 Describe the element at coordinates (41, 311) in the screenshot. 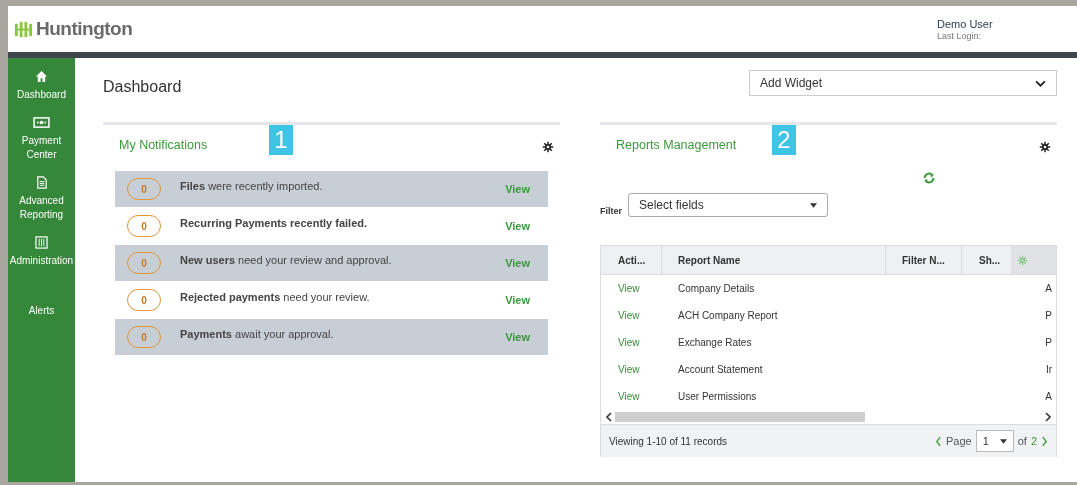

I see `sidebar-item: Alerts` at that location.